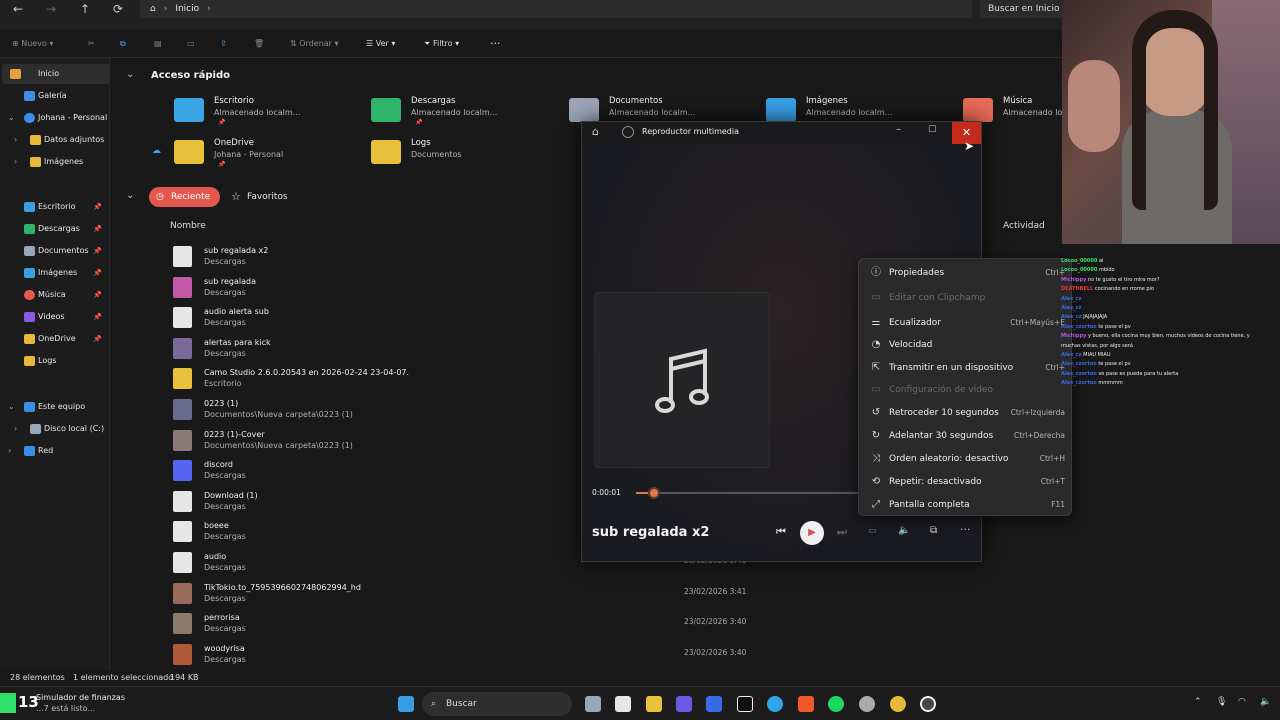  I want to click on maximize-button: ▢, so click(932, 129).